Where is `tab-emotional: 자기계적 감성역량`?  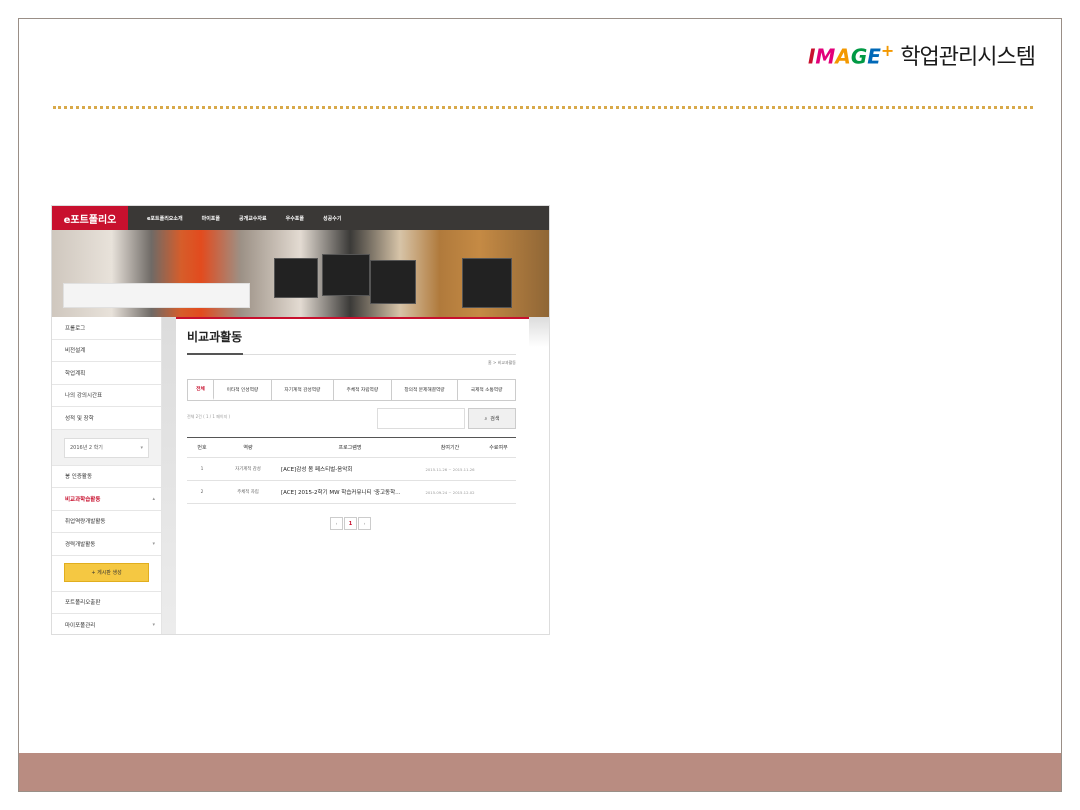 tab-emotional: 자기계적 감성역량 is located at coordinates (303, 390).